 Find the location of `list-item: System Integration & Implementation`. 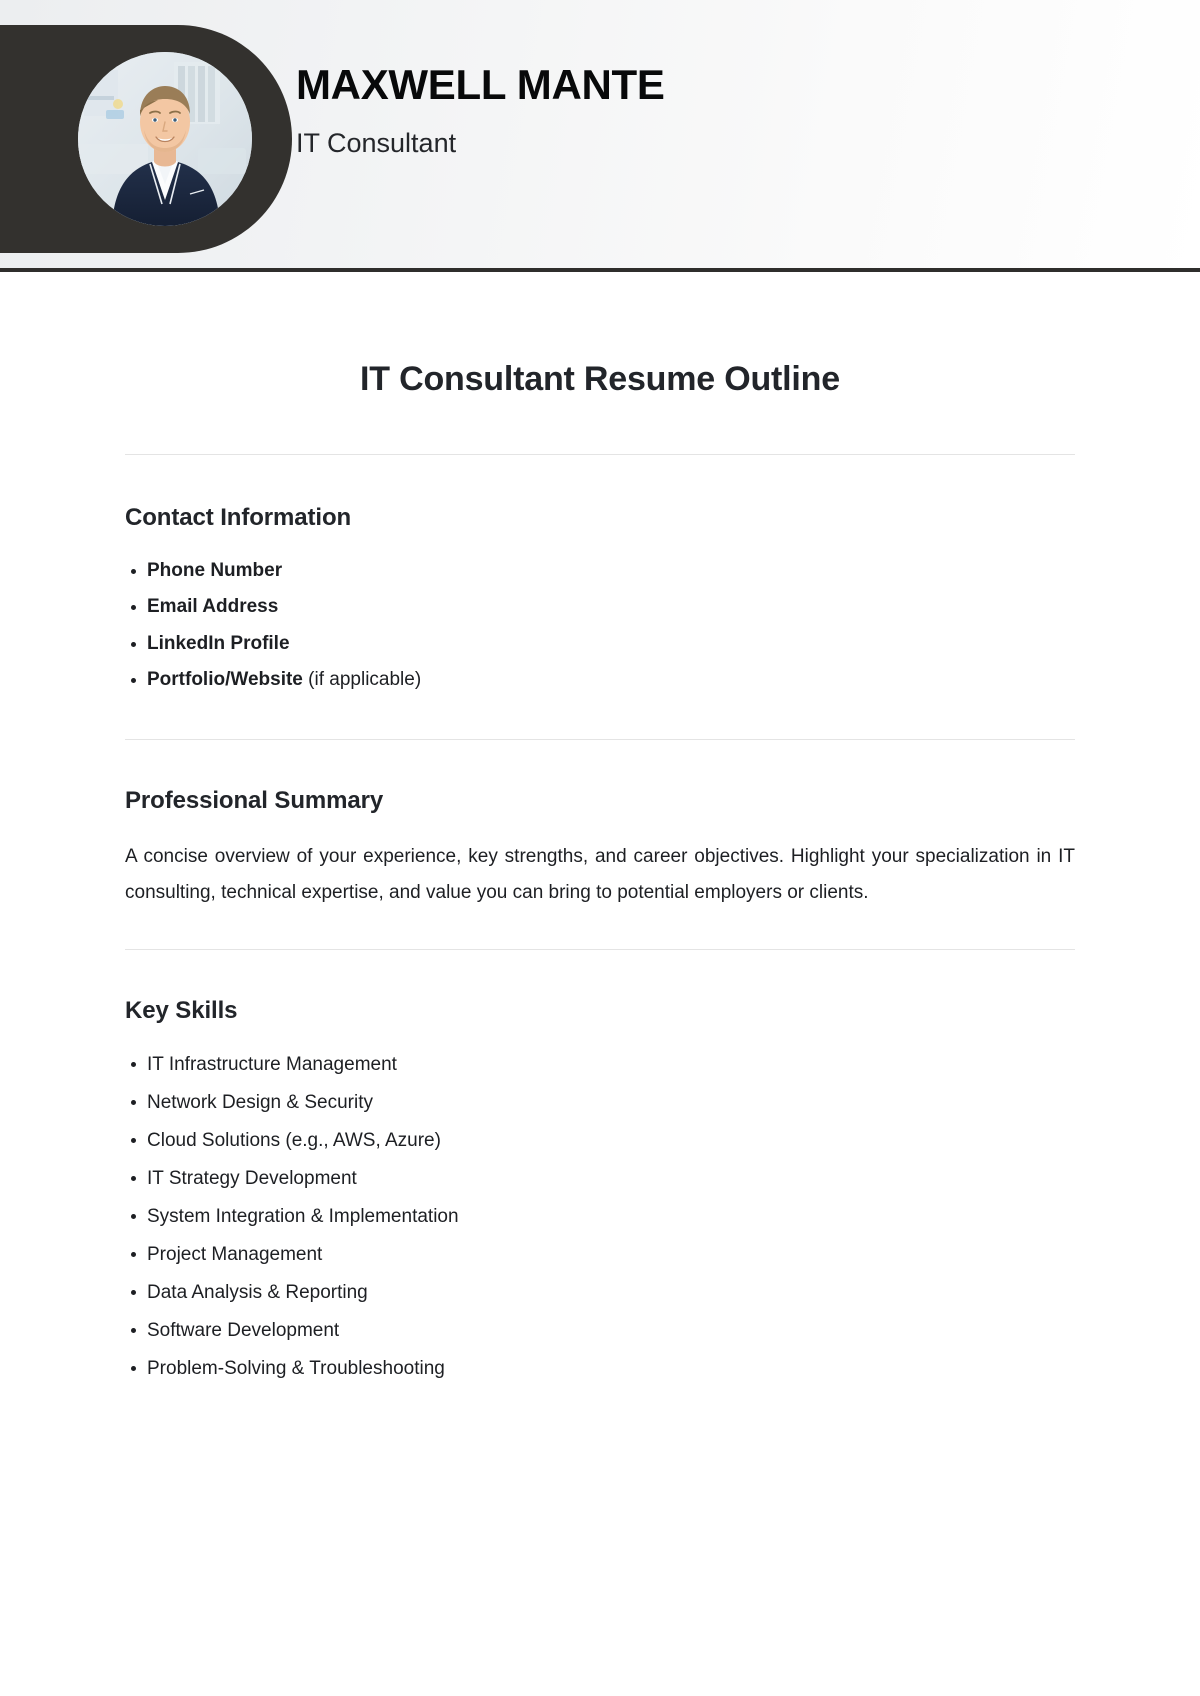

list-item: System Integration & Implementation is located at coordinates (600, 1217).